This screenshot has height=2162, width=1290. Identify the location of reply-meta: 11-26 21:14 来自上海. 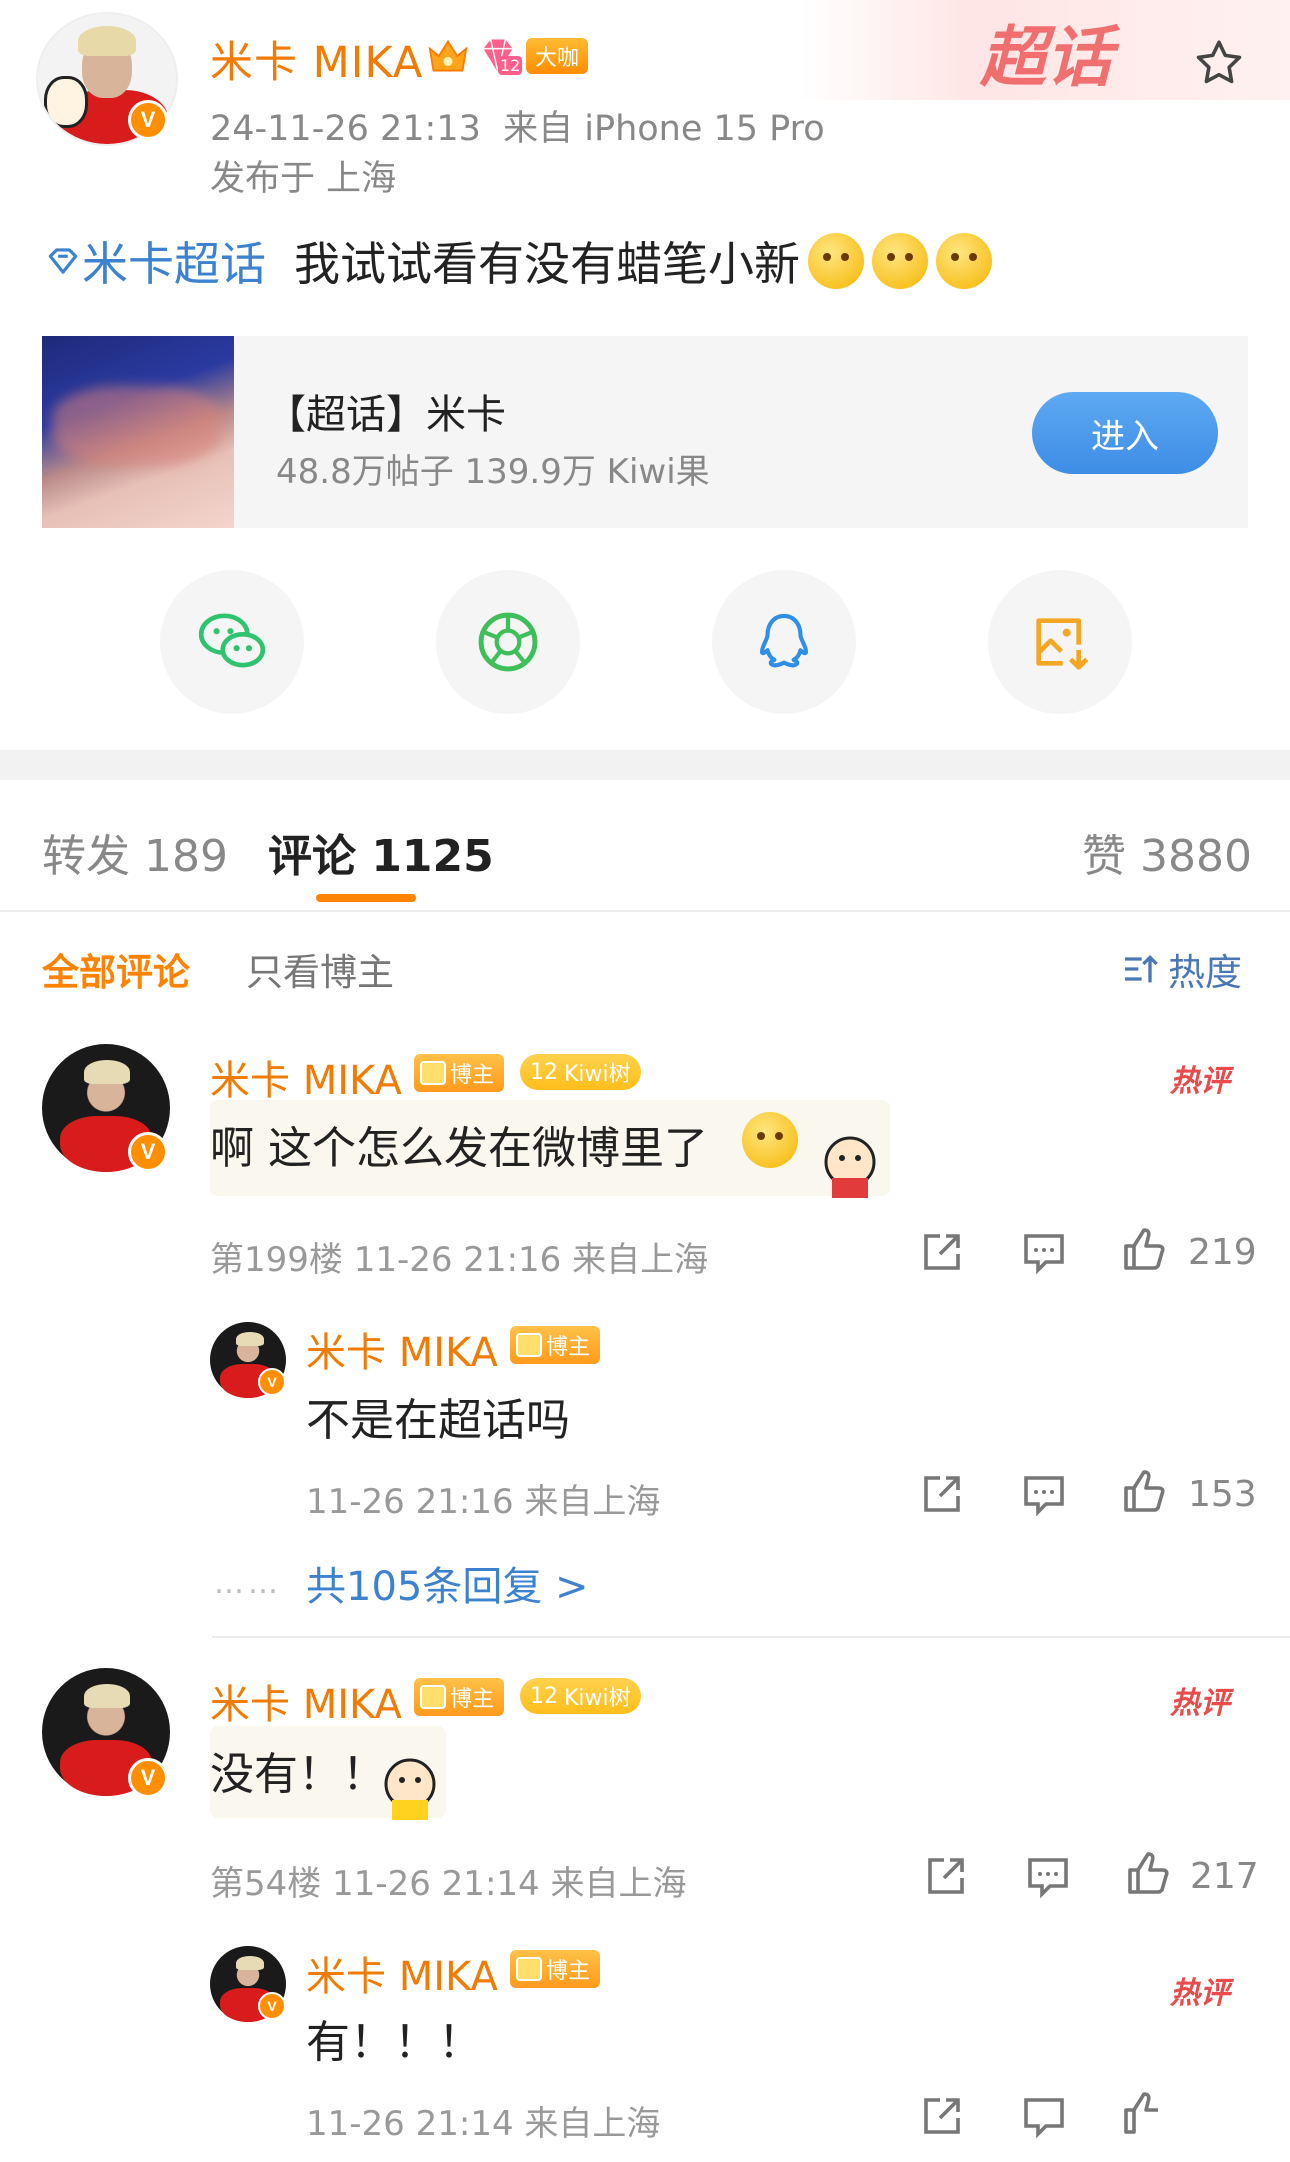
(483, 2124).